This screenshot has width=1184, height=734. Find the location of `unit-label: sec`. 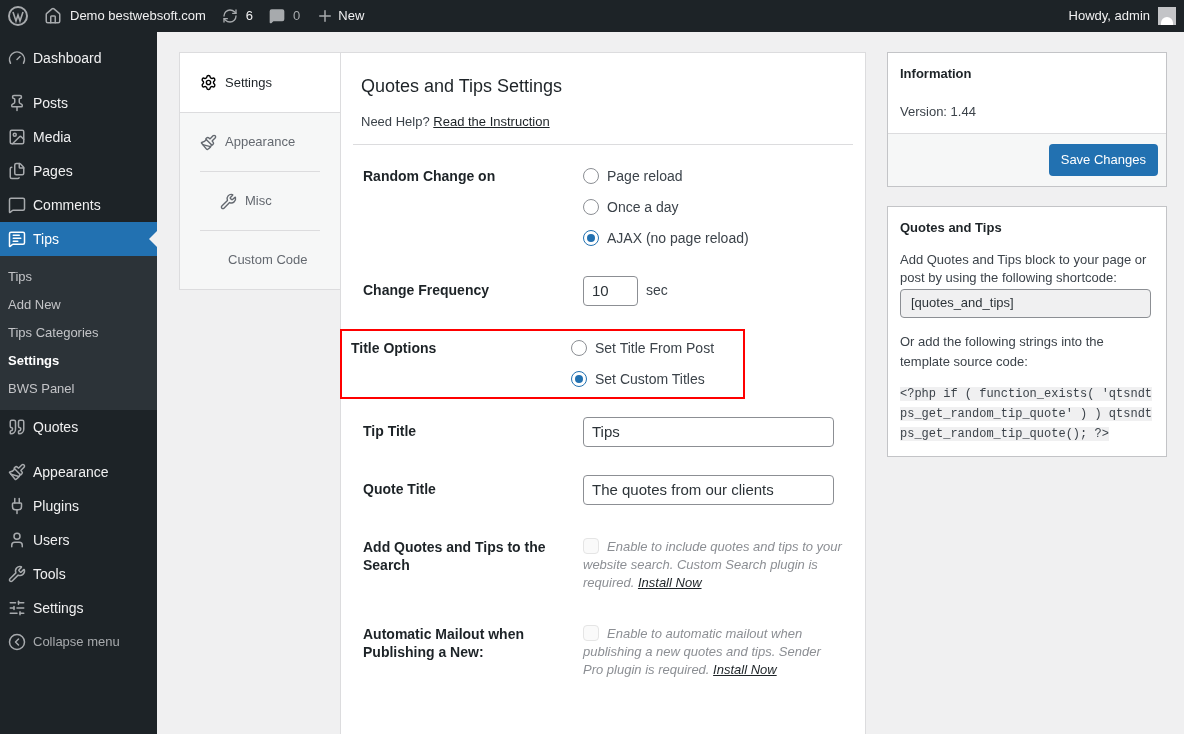

unit-label: sec is located at coordinates (657, 290).